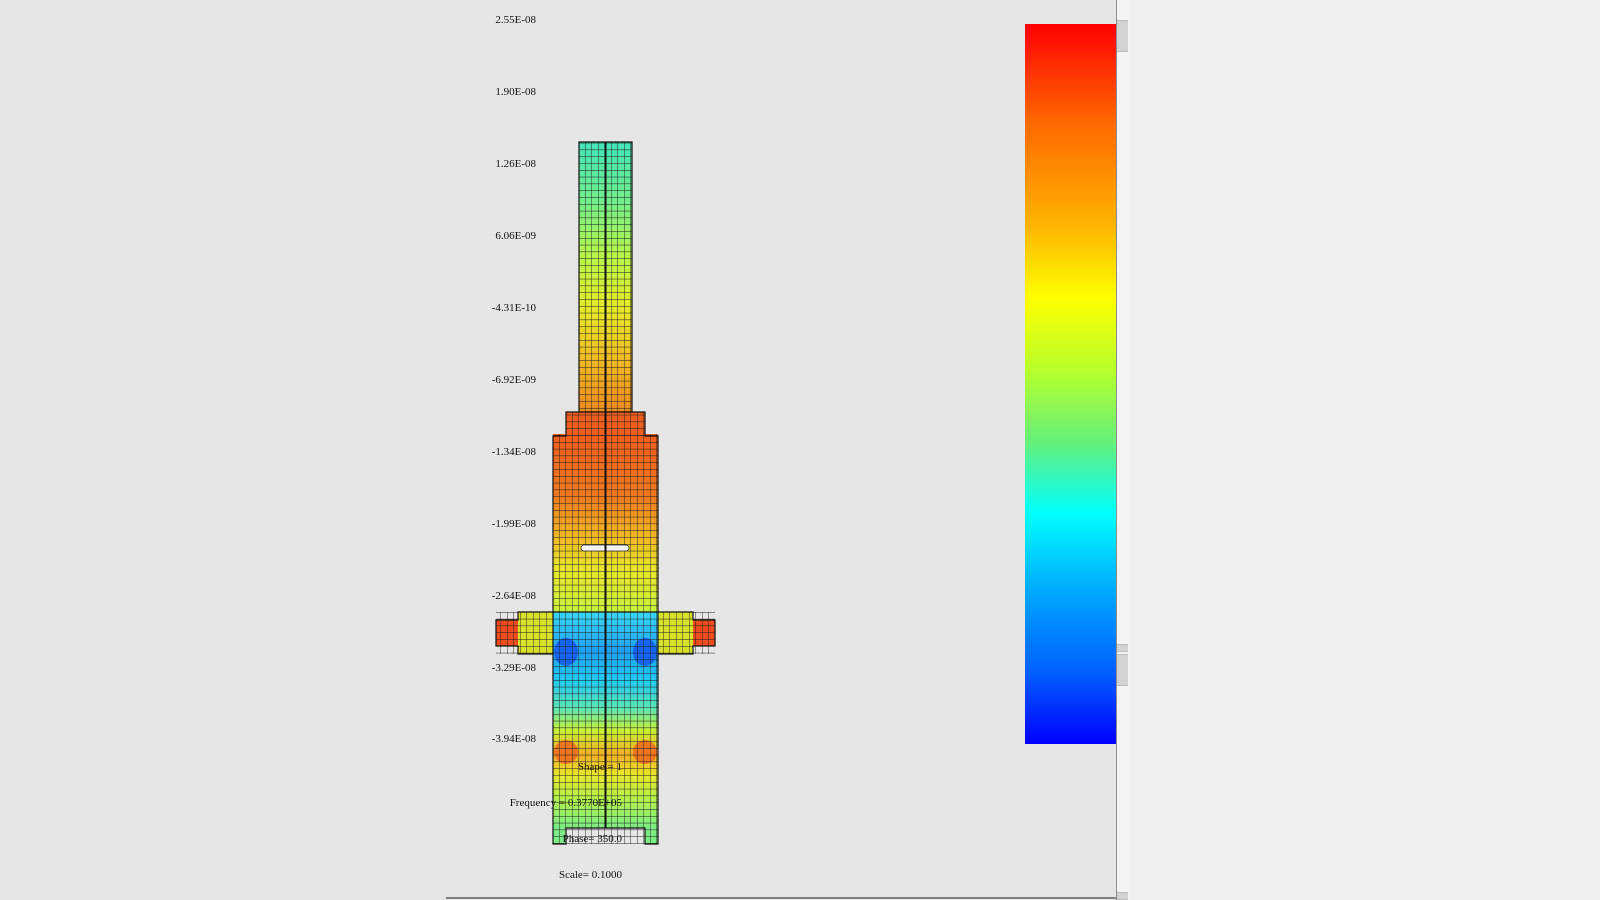 The image size is (1600, 900). What do you see at coordinates (1122, 450) in the screenshot?
I see `splitter-bar` at bounding box center [1122, 450].